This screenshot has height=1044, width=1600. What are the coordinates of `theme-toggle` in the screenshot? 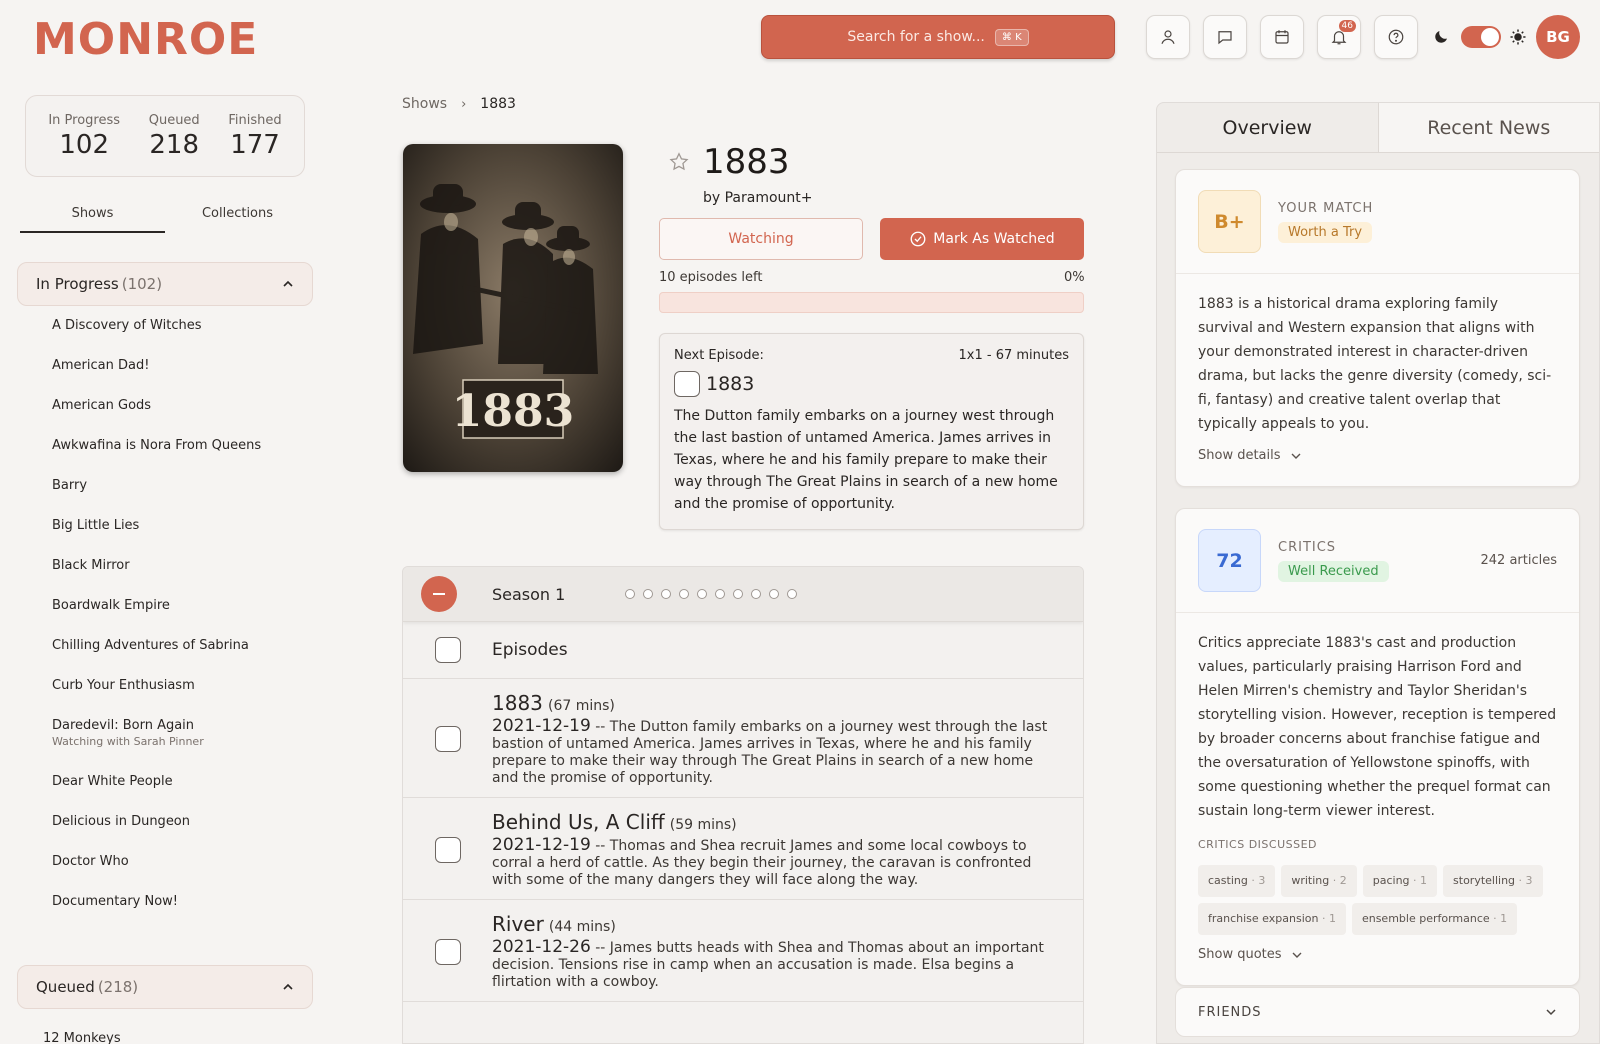 It's located at (1481, 37).